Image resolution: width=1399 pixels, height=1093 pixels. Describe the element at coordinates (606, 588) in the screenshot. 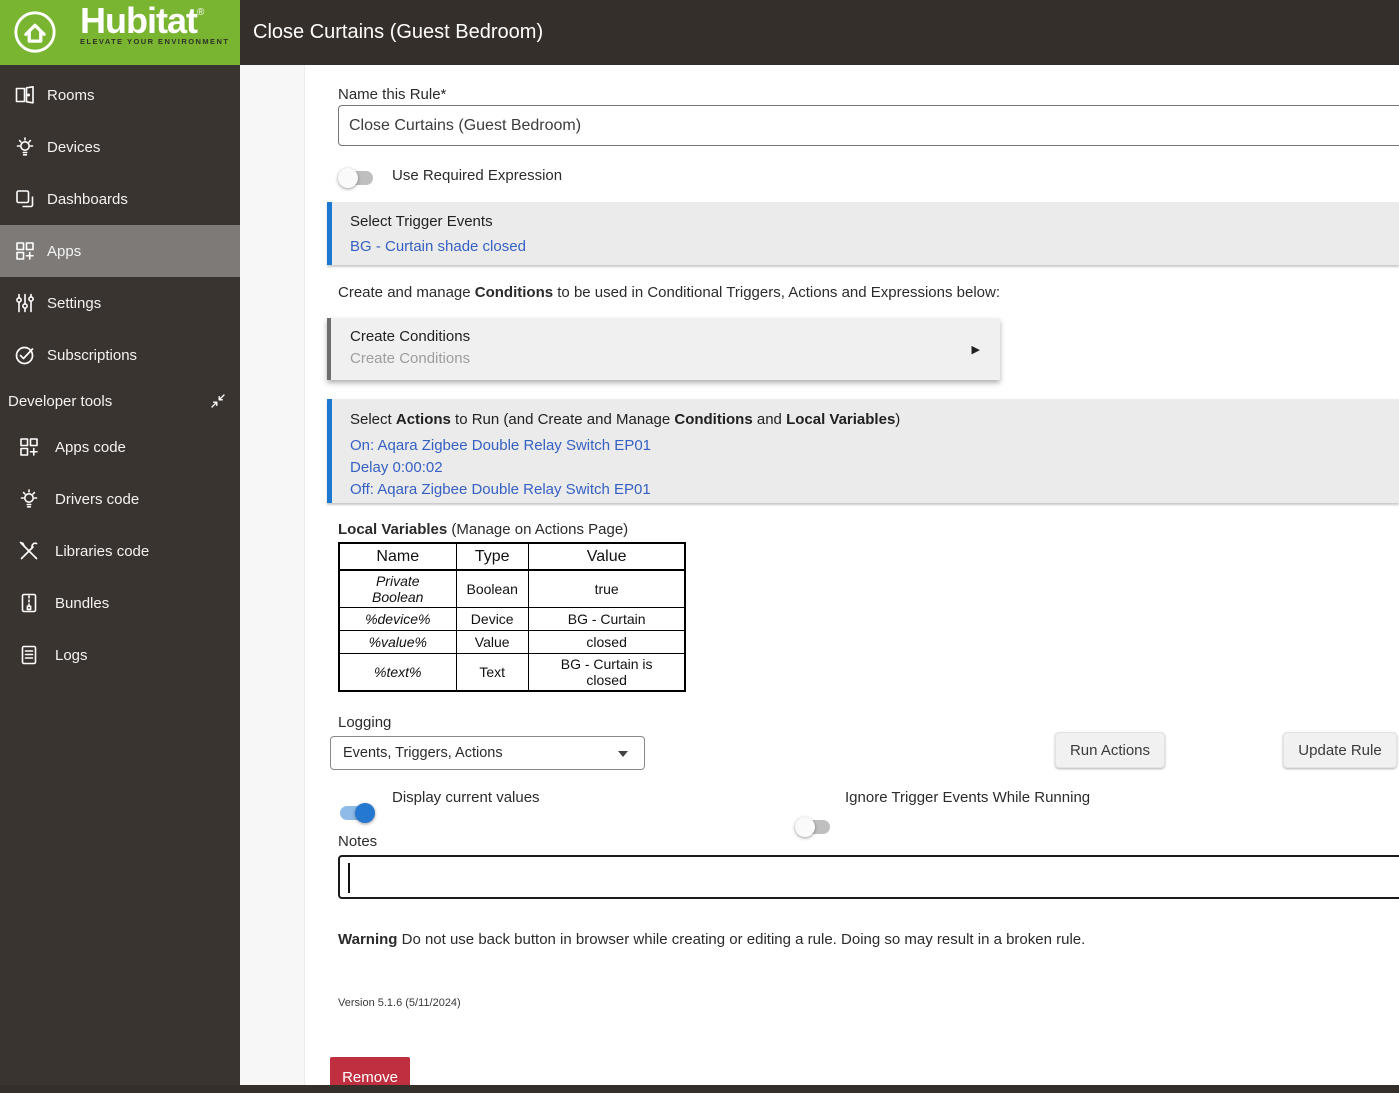

I see `variable-value: true` at that location.